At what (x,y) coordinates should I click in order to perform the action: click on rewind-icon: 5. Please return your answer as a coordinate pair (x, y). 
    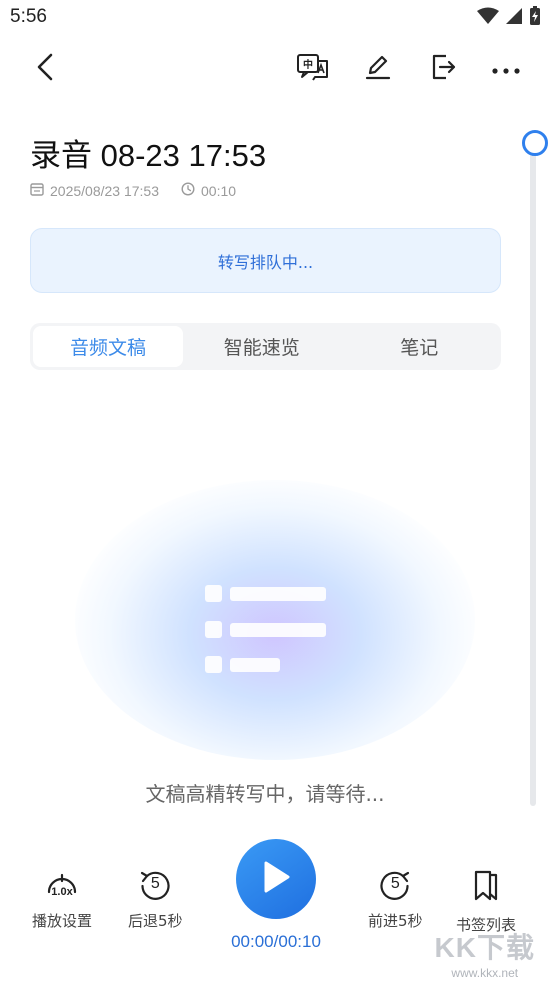
    Looking at the image, I should click on (155, 885).